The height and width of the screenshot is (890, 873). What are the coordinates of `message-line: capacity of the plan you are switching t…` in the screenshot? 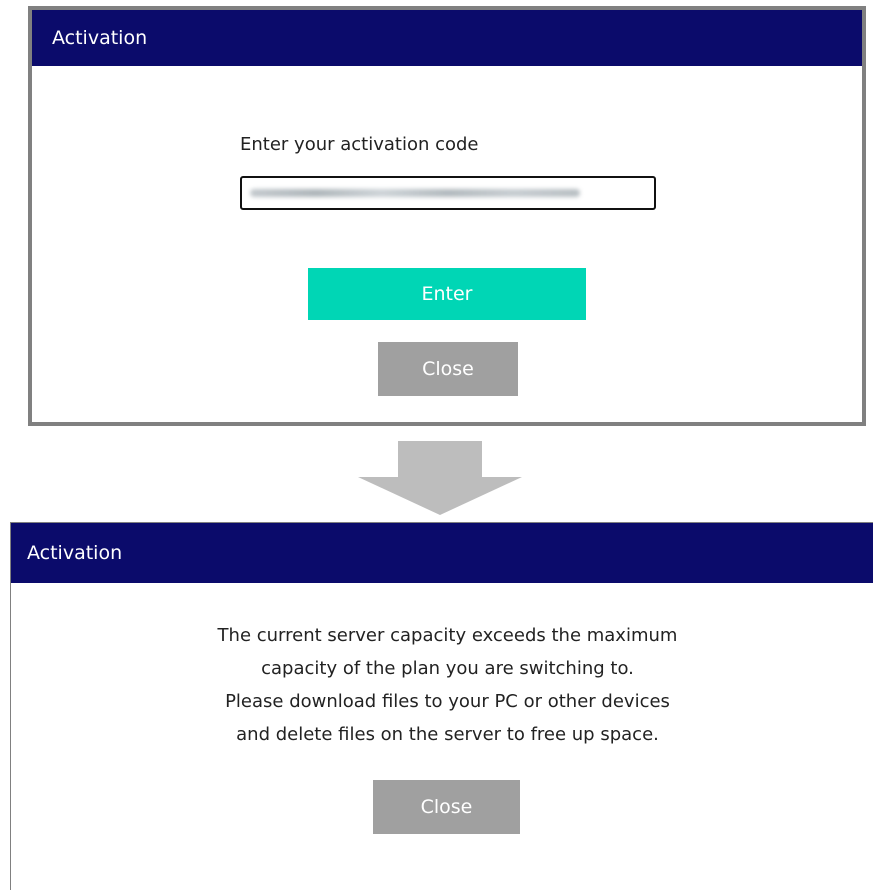 It's located at (447, 668).